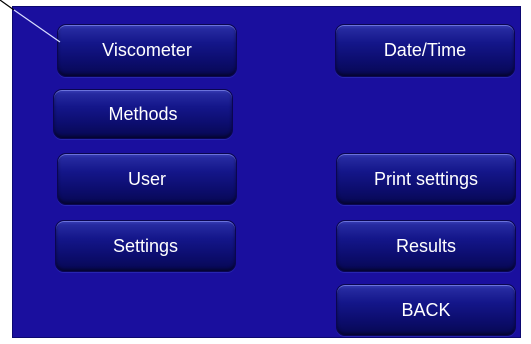 Image resolution: width=531 pixels, height=344 pixels. I want to click on methods-button: Methods, so click(143, 114).